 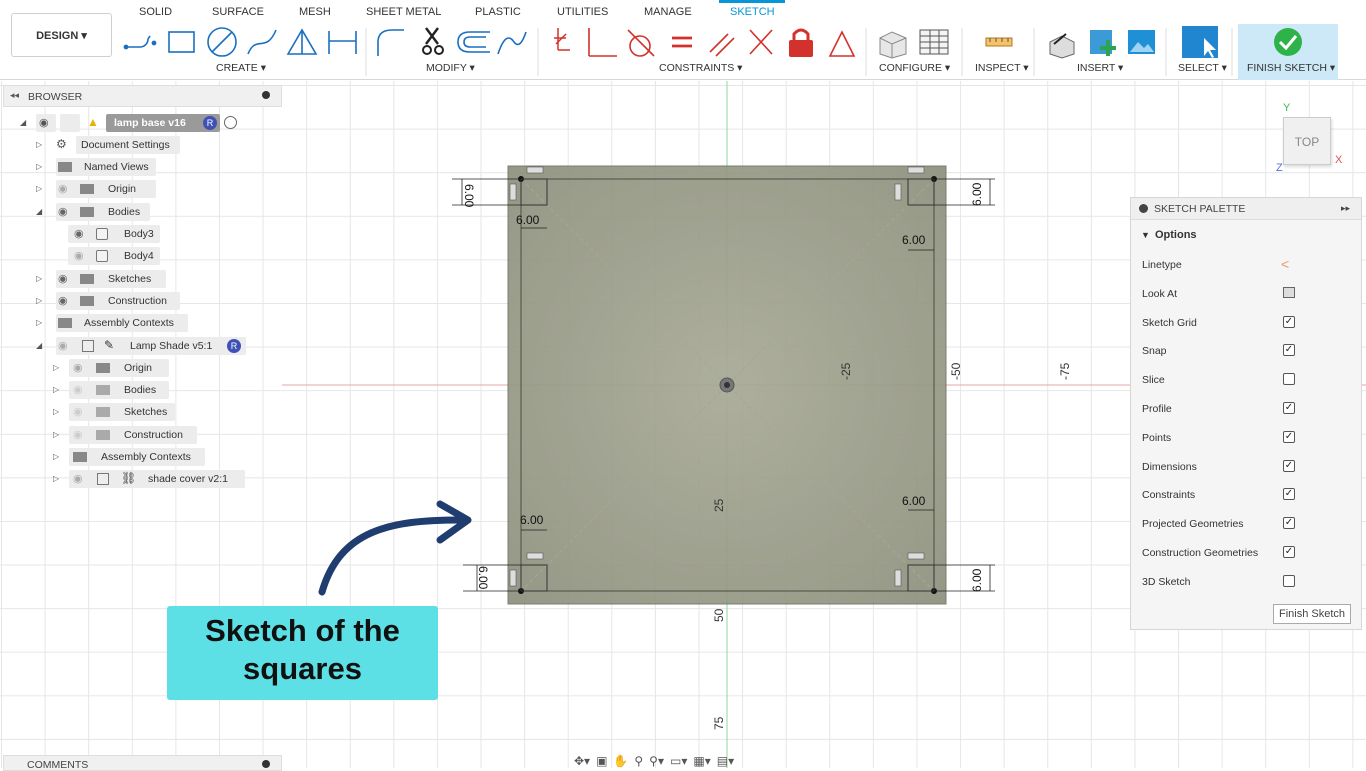 I want to click on viewcube: TOP, so click(x=1307, y=141).